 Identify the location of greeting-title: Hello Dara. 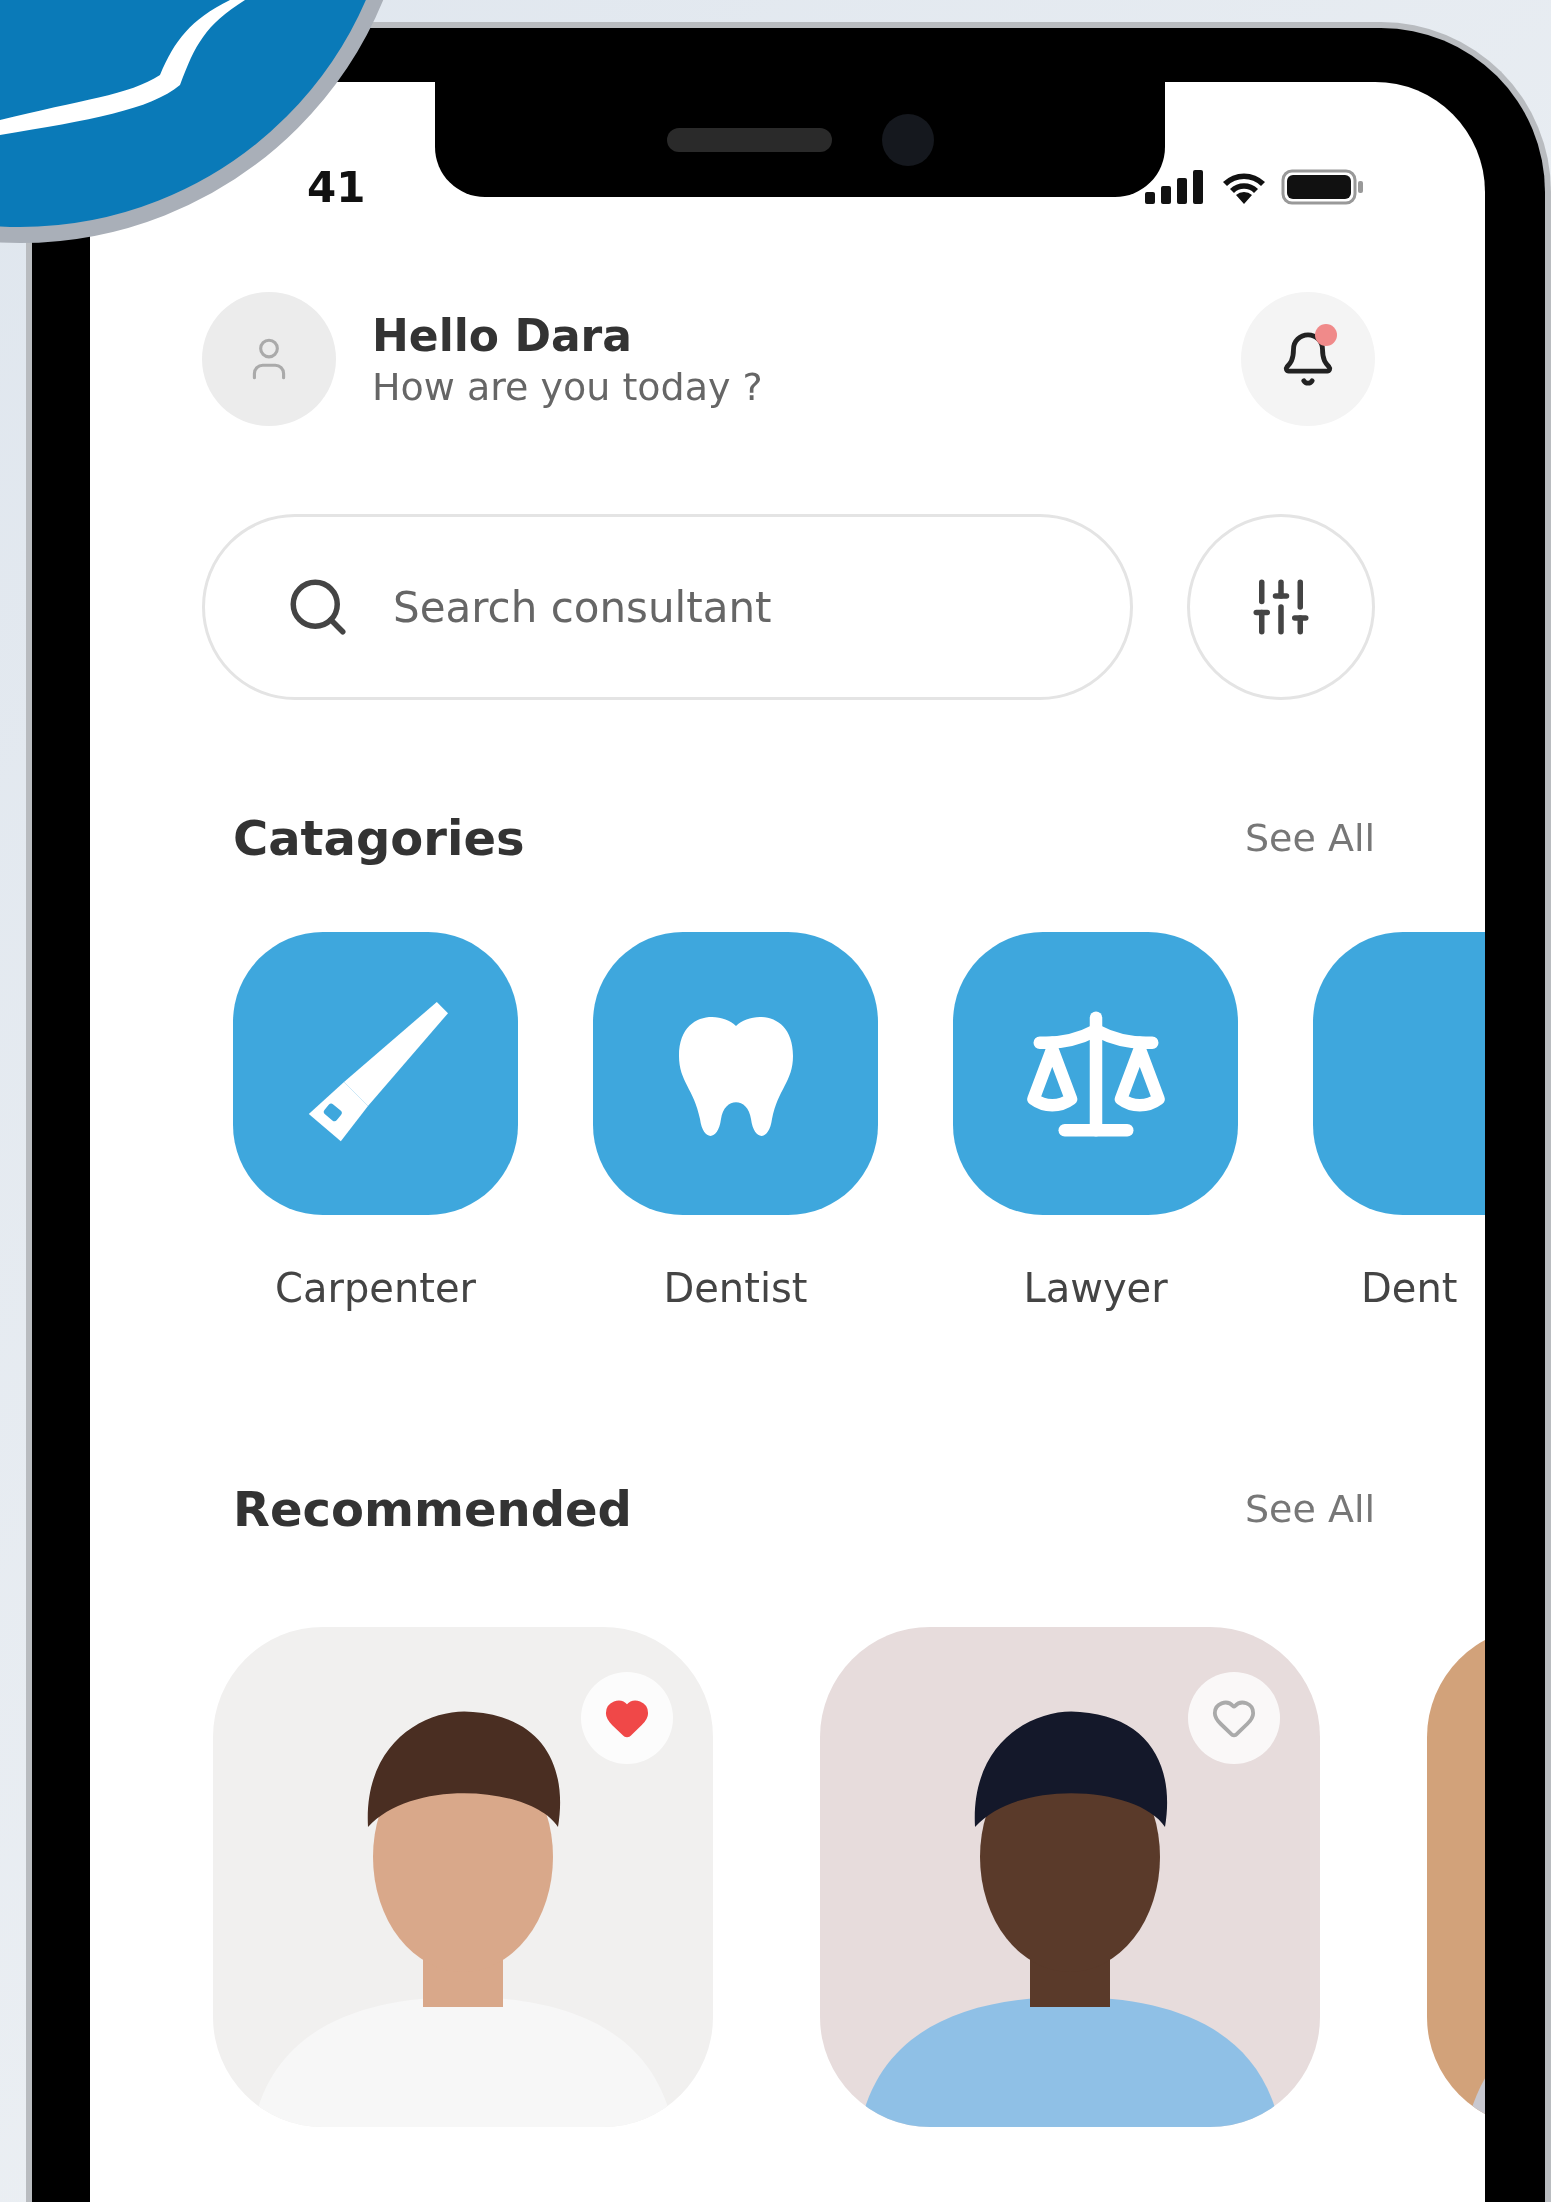
(502, 335).